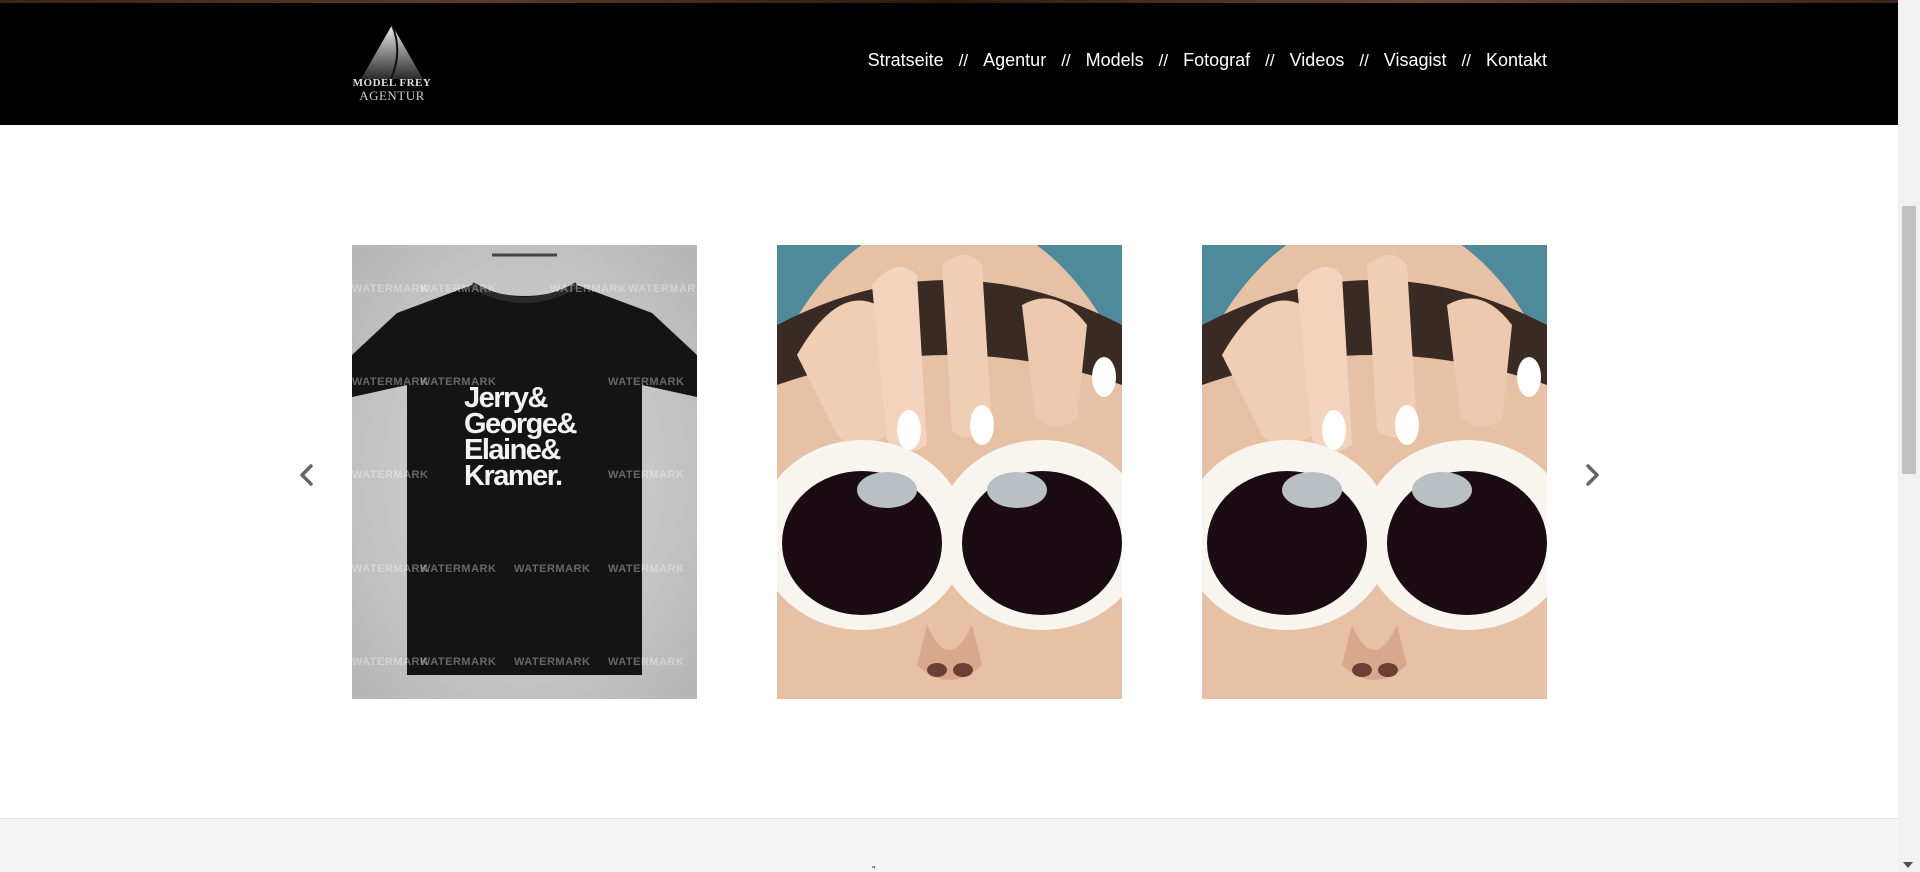 The width and height of the screenshot is (1920, 872). What do you see at coordinates (906, 60) in the screenshot?
I see `nav-item-stratseite: Stratseite` at bounding box center [906, 60].